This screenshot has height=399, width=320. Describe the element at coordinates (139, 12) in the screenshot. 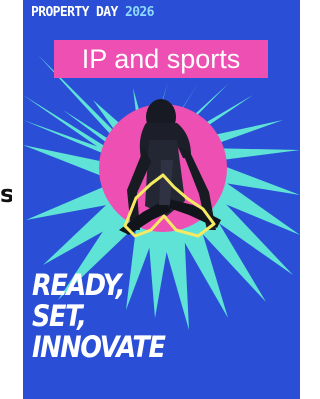

I see `event-year: 2026` at that location.